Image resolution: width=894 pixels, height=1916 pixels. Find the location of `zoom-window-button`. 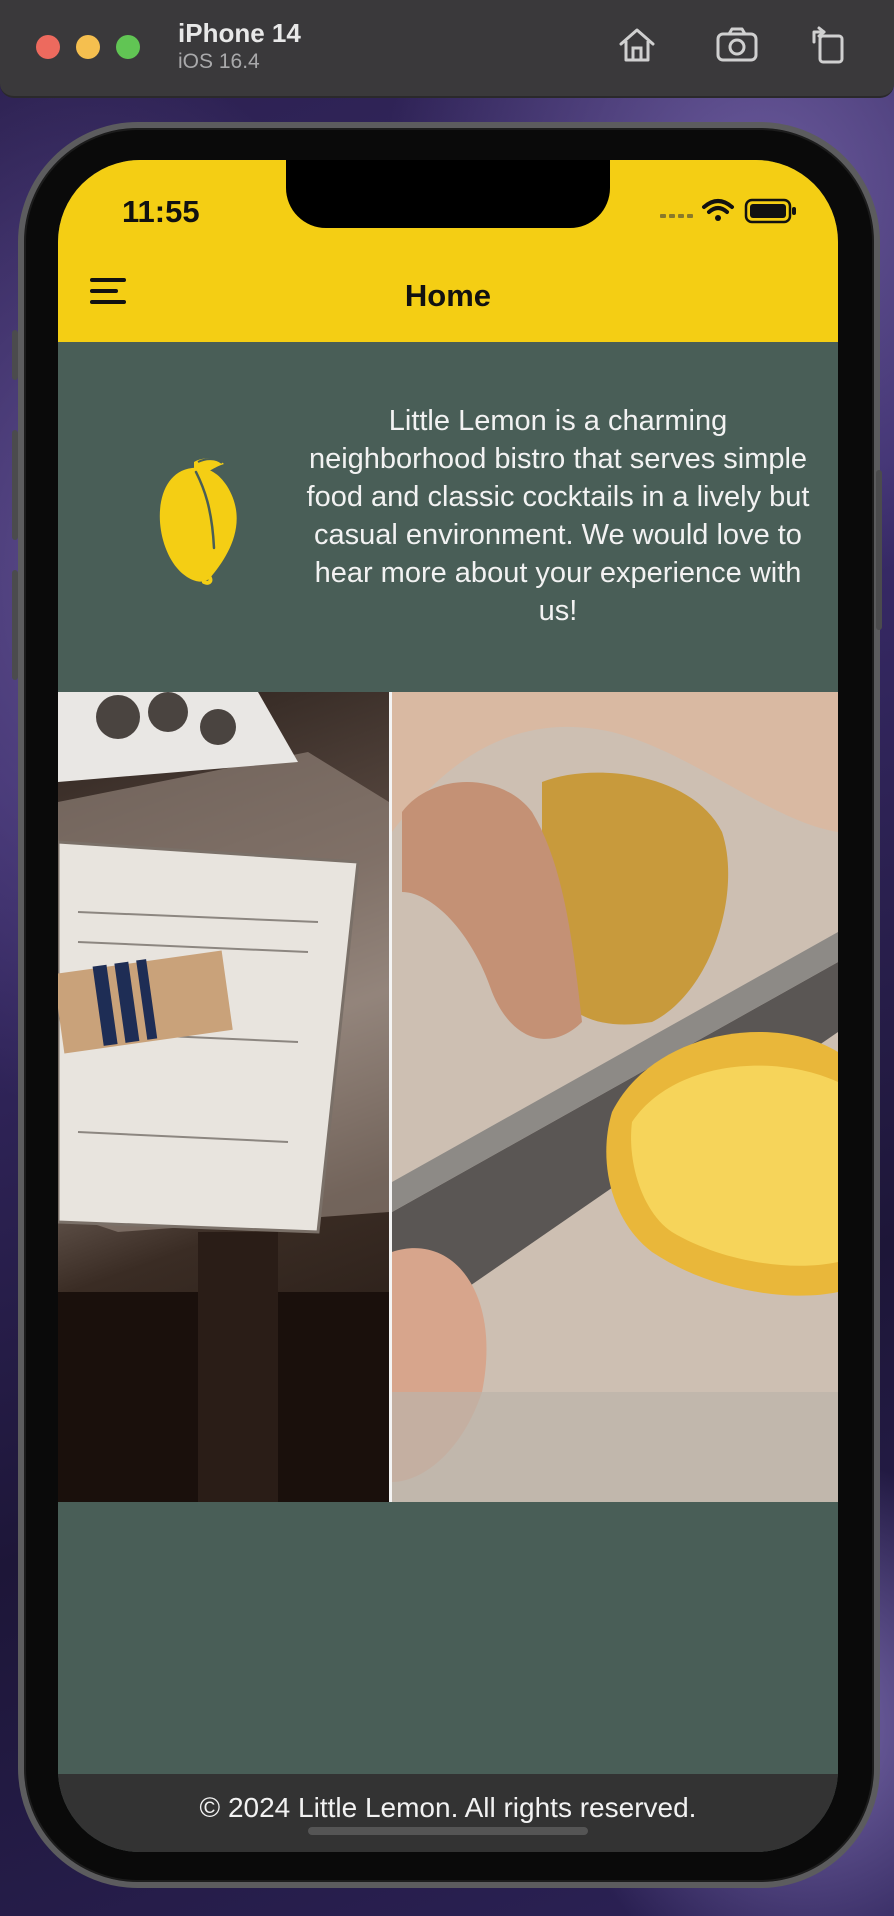

zoom-window-button is located at coordinates (128, 47).